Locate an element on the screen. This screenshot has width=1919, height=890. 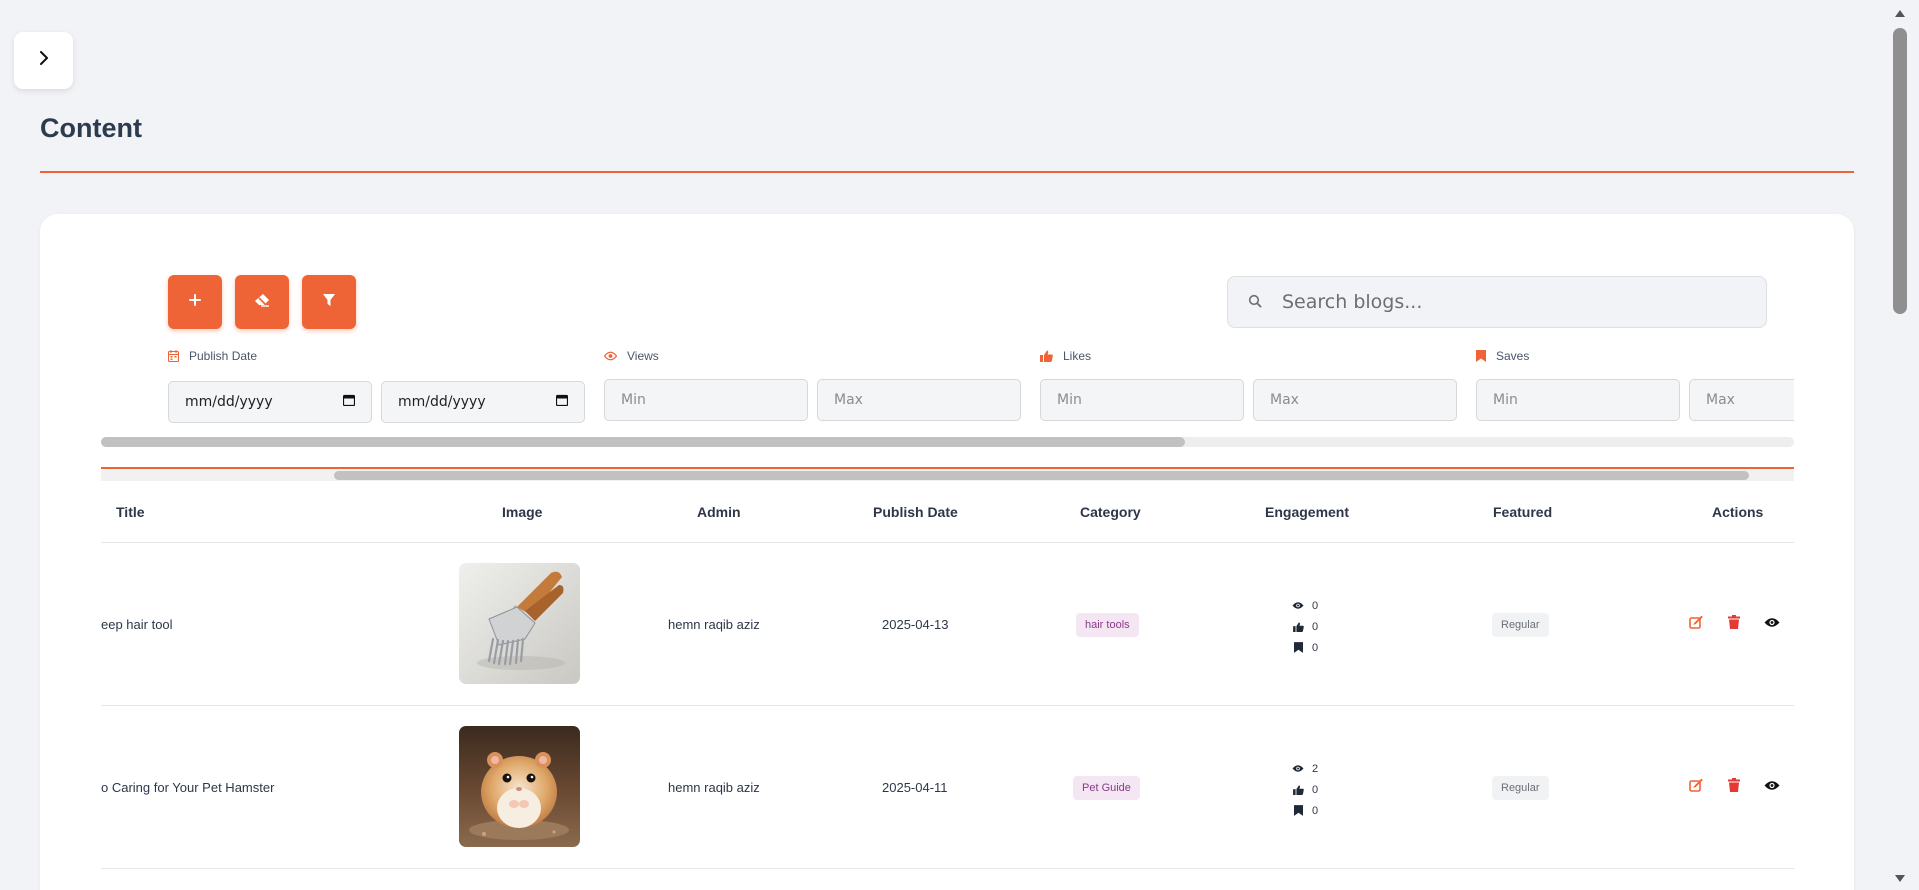
page-scrollbar-thumb is located at coordinates (1900, 171).